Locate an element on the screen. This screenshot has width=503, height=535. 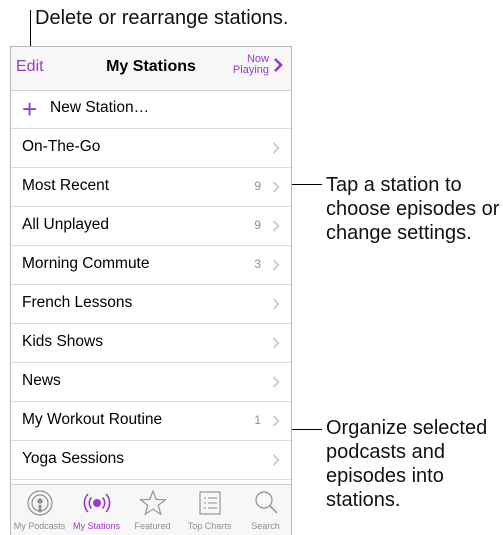
tab-label: Featured is located at coordinates (152, 526).